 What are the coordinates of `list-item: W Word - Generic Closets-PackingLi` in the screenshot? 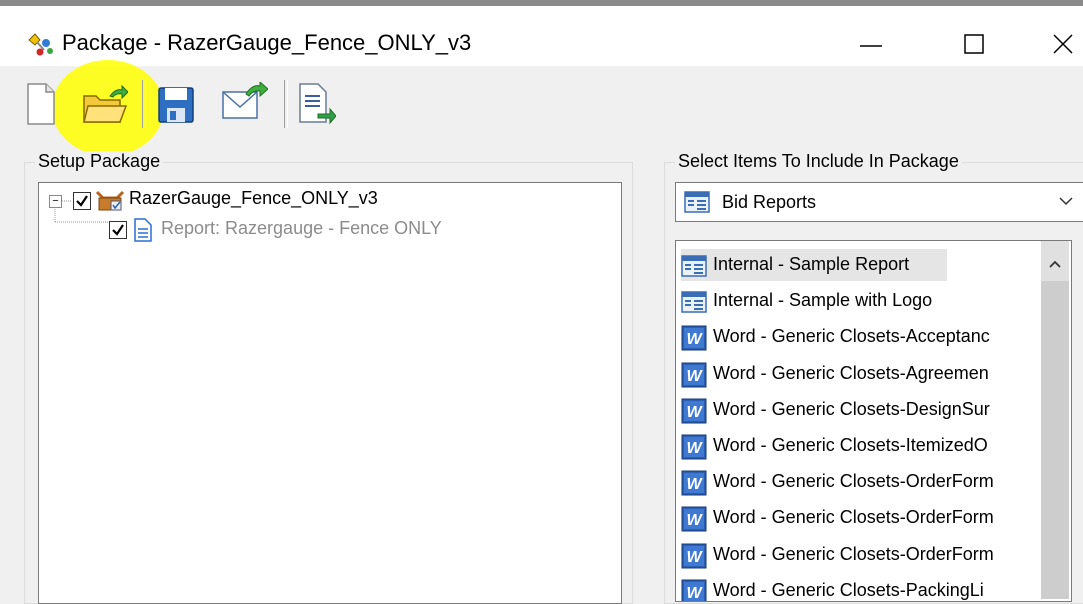 It's located at (861, 588).